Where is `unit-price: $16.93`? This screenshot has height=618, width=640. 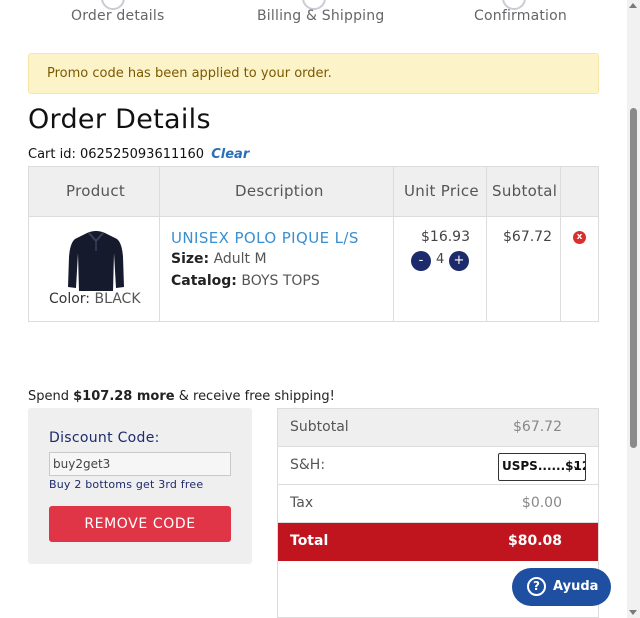
unit-price: $16.93 is located at coordinates (445, 237).